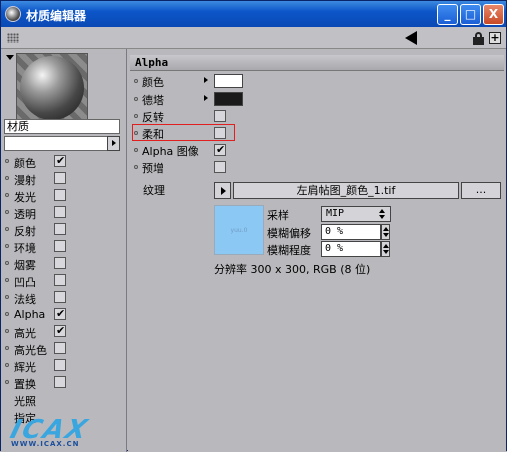 Image resolution: width=507 pixels, height=452 pixels. Describe the element at coordinates (382, 214) in the screenshot. I see `select-arrows-icon` at that location.